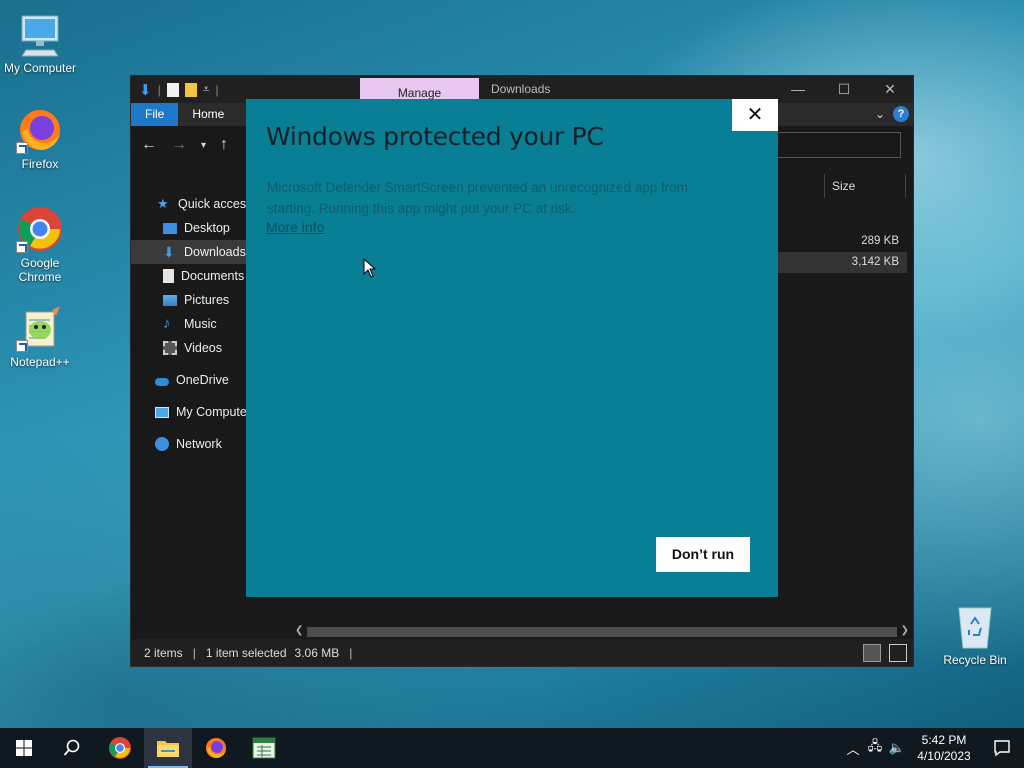 The height and width of the screenshot is (768, 1024). I want to click on scrollbar-thumb, so click(602, 632).